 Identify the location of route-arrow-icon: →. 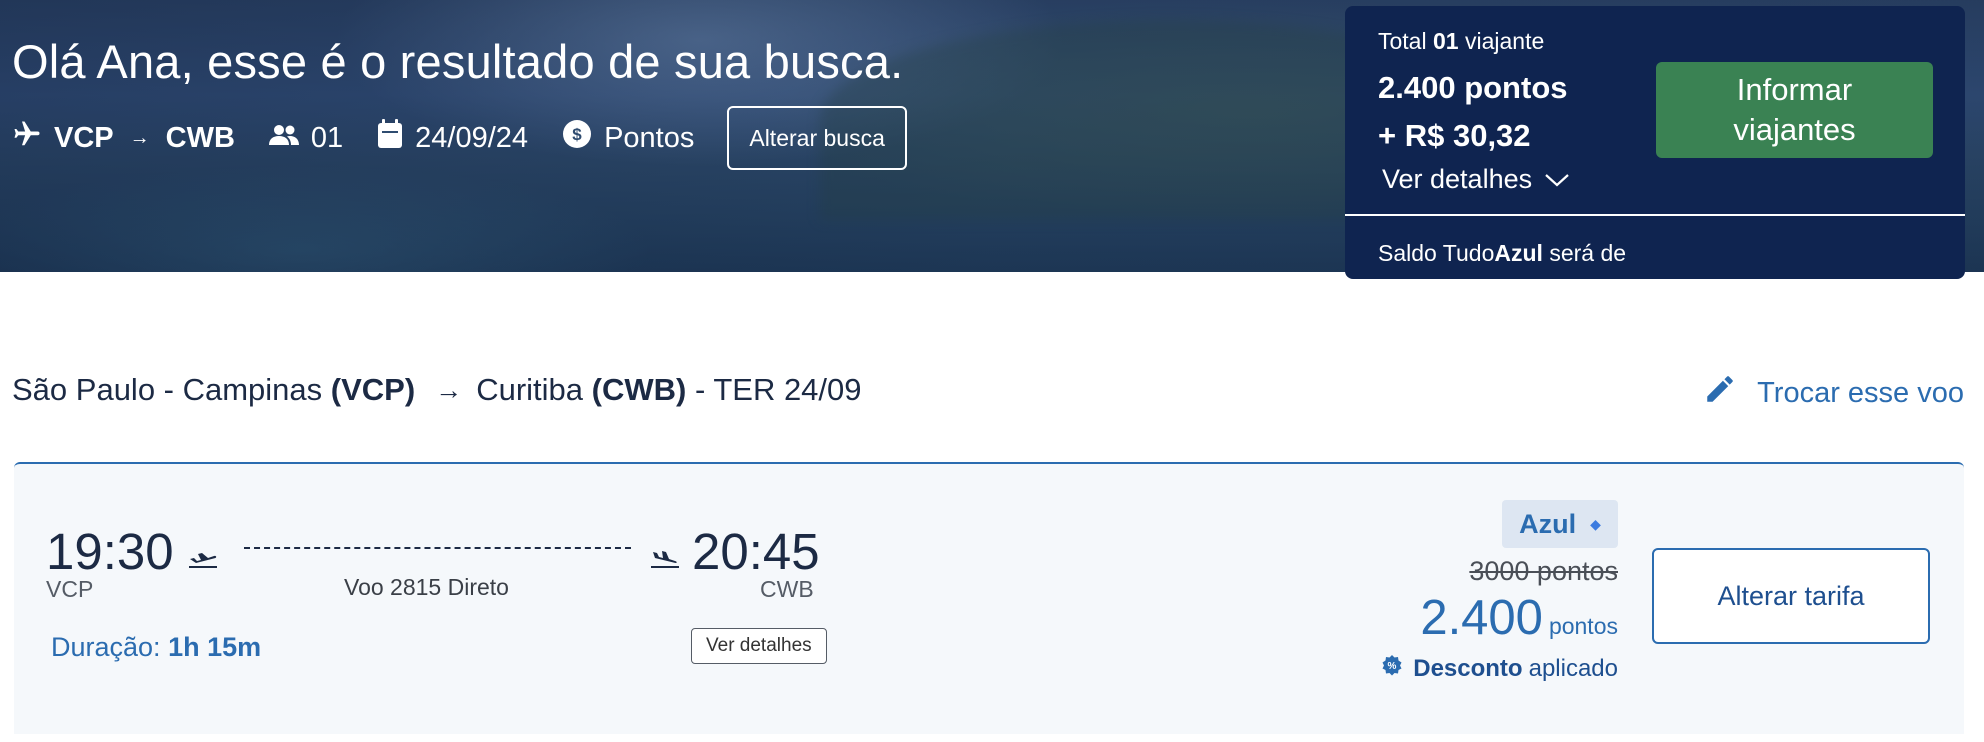
(449, 389).